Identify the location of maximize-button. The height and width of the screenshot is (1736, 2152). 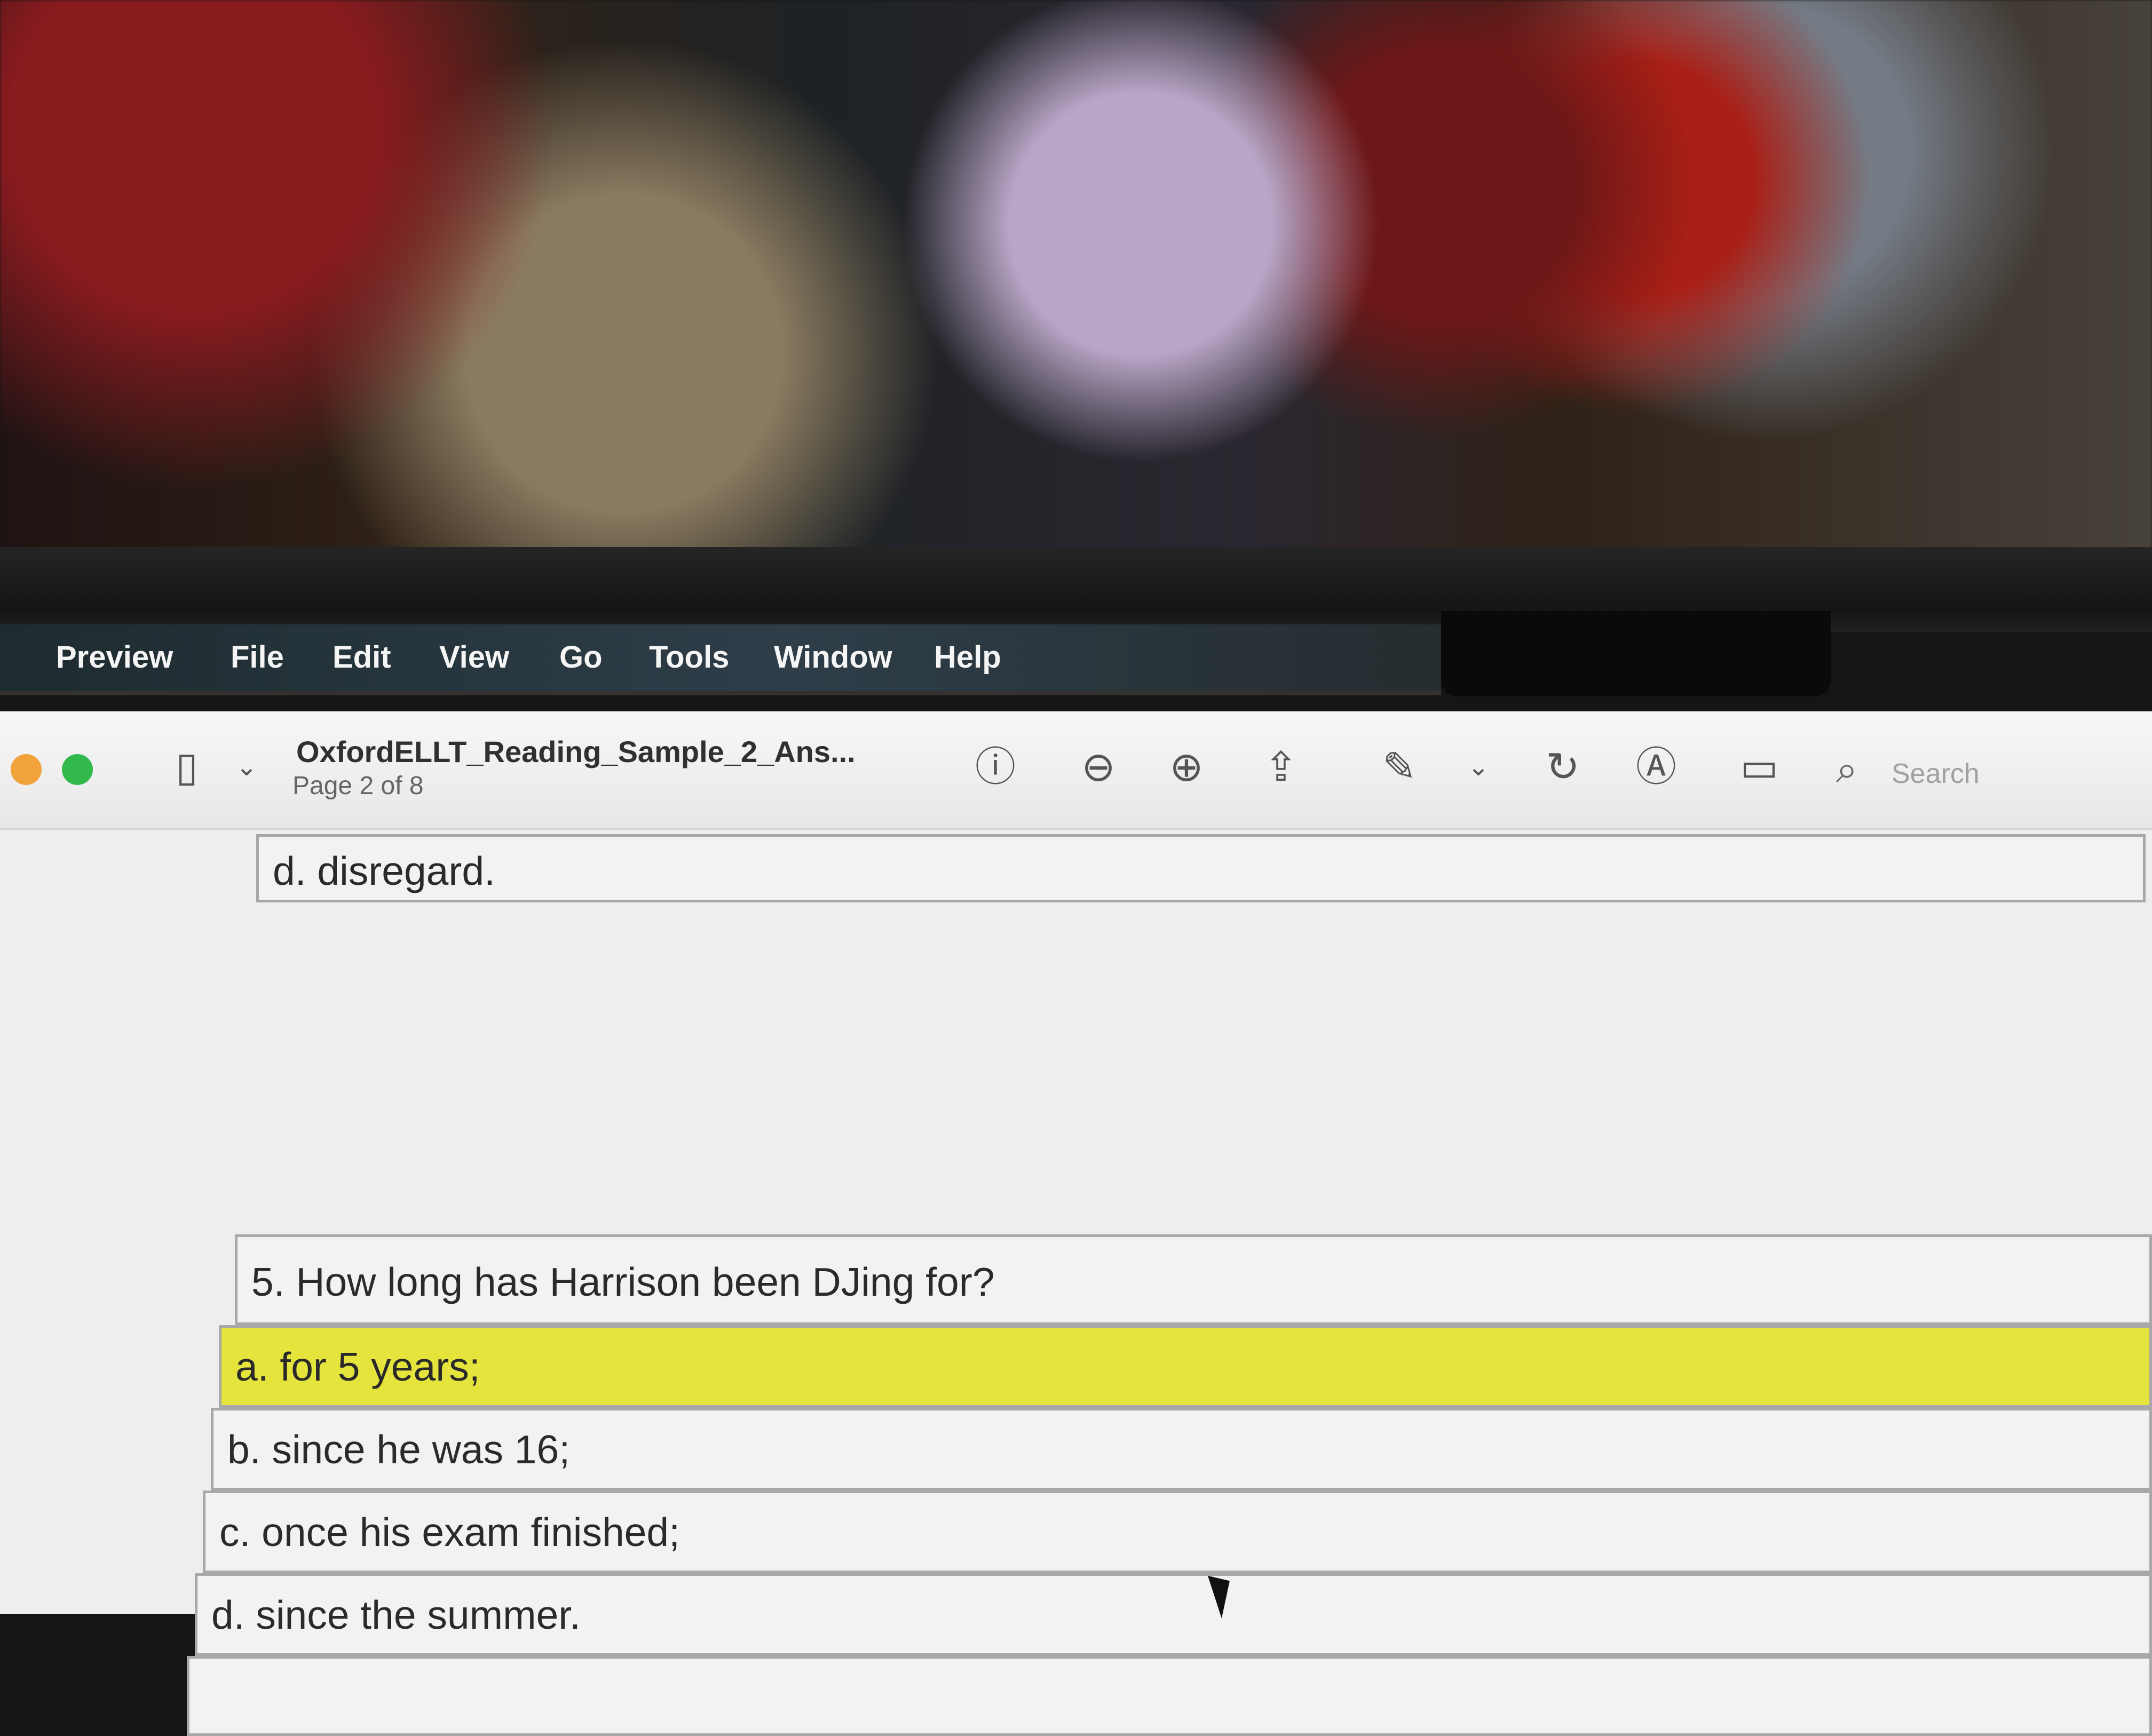
(77, 770).